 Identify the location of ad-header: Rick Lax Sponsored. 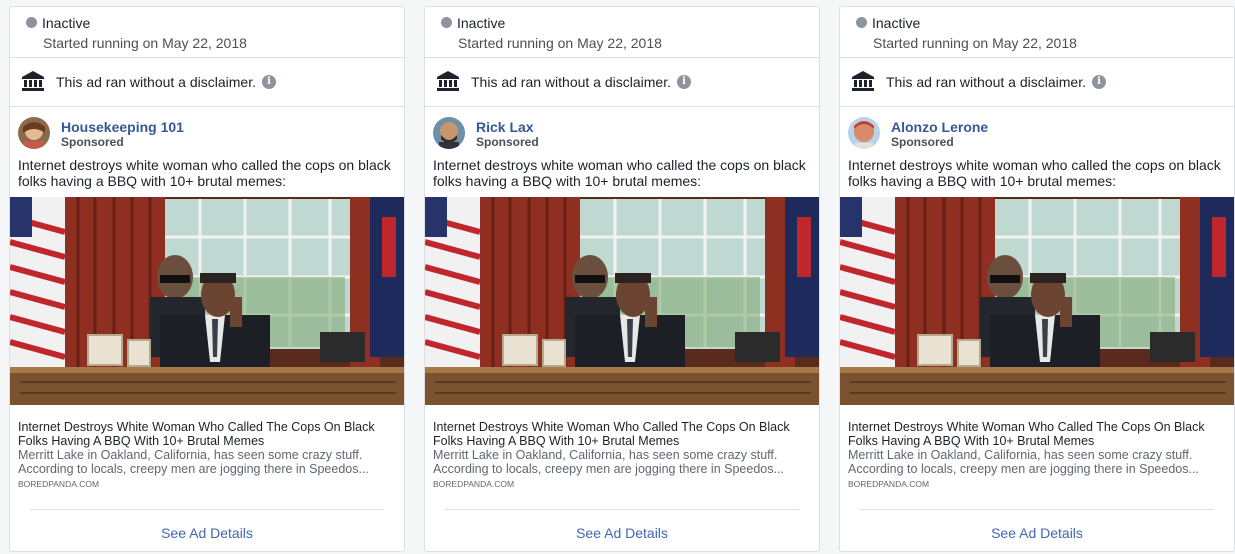
(622, 129).